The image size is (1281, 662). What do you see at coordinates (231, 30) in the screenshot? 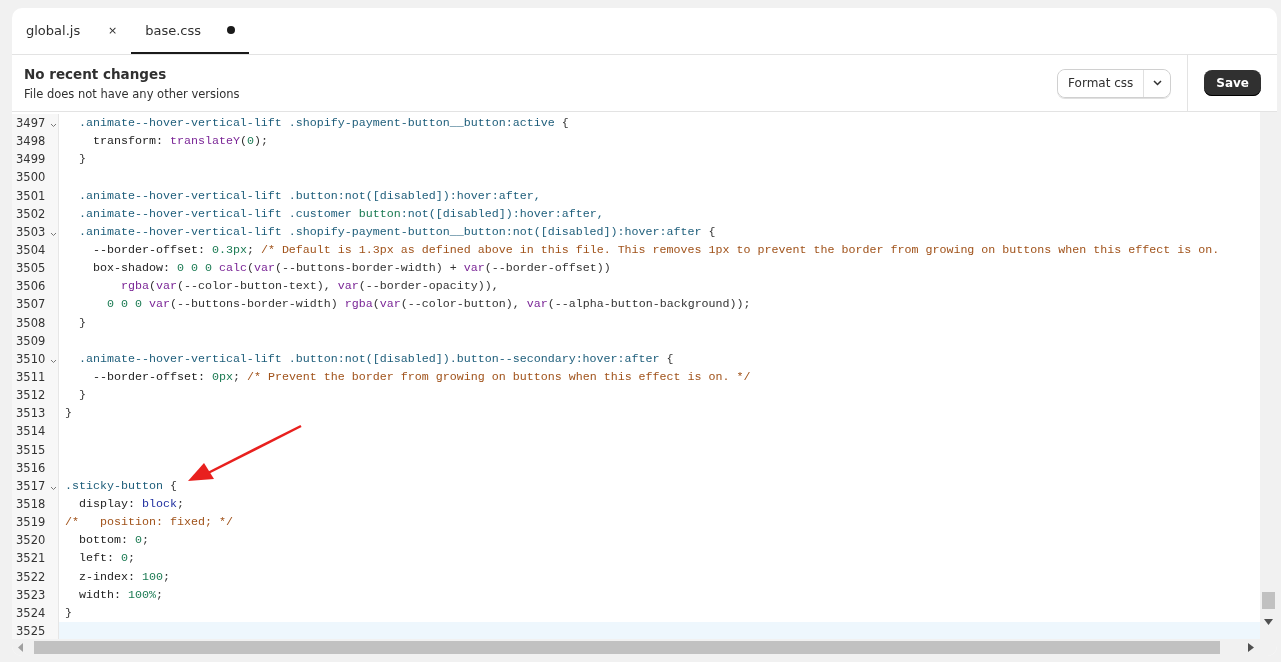
I see `unsaved-dot-icon` at bounding box center [231, 30].